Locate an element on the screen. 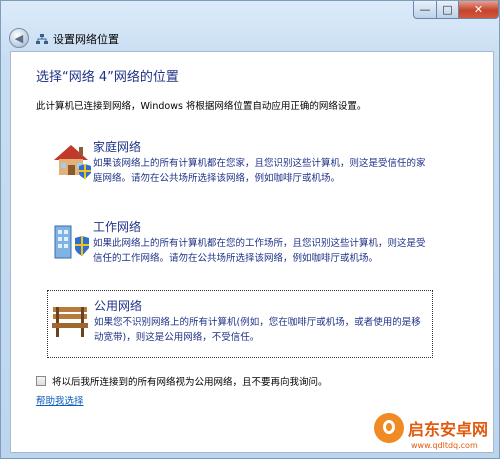  public-network-title: 公用网络 is located at coordinates (118, 306).